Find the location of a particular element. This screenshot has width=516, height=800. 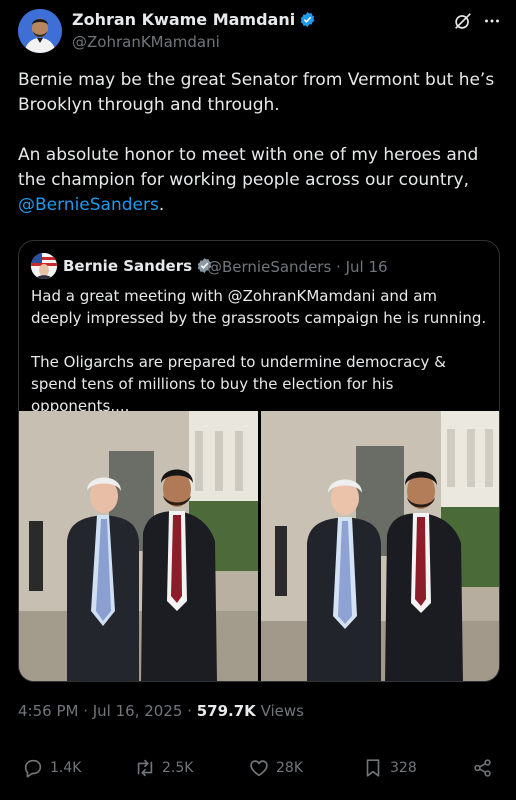

quoted-name: Bernie Sanders is located at coordinates (138, 266).